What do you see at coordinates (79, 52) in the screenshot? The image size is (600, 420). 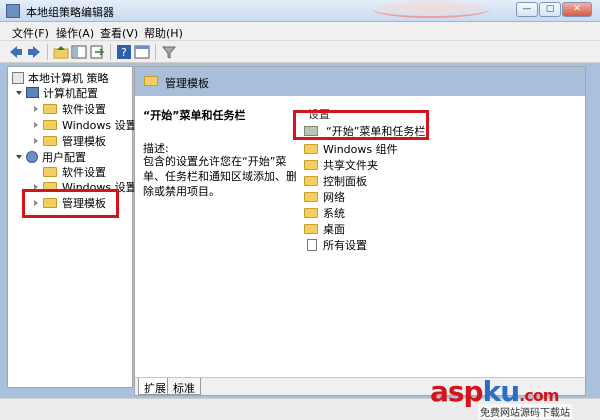 I see `show-hide-tree-icon` at bounding box center [79, 52].